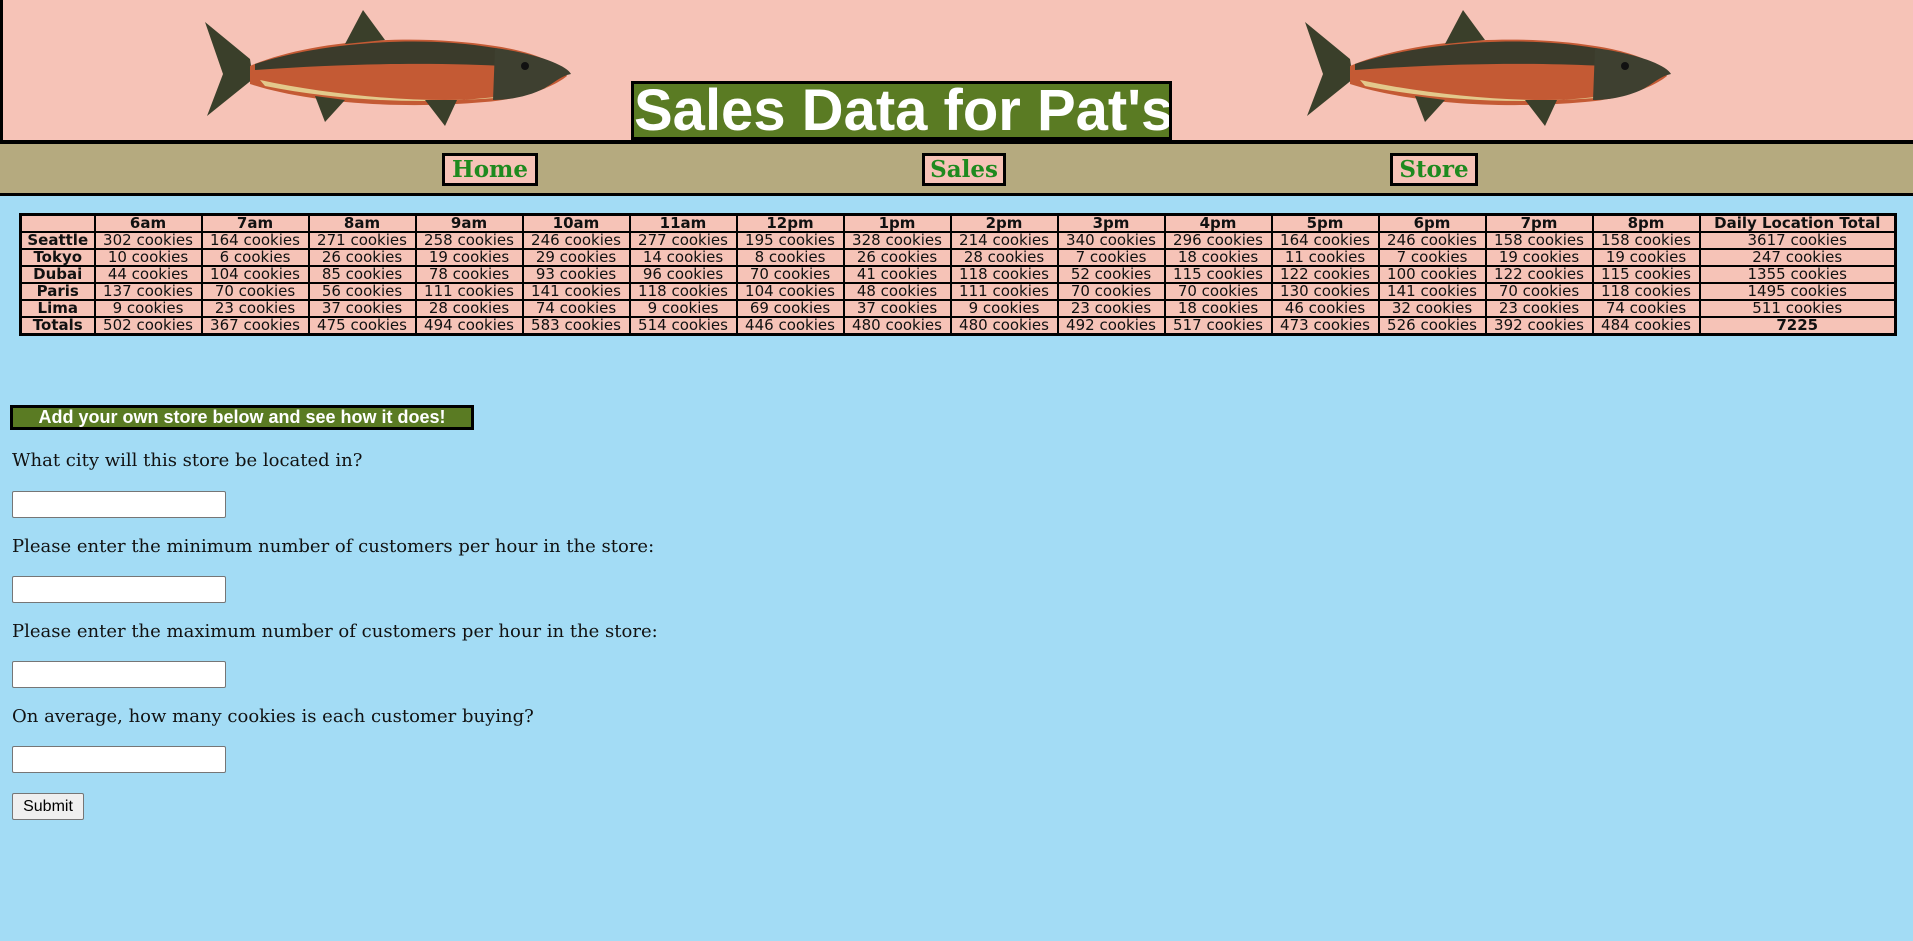  I want to click on table-cell: 8 cookies, so click(790, 257).